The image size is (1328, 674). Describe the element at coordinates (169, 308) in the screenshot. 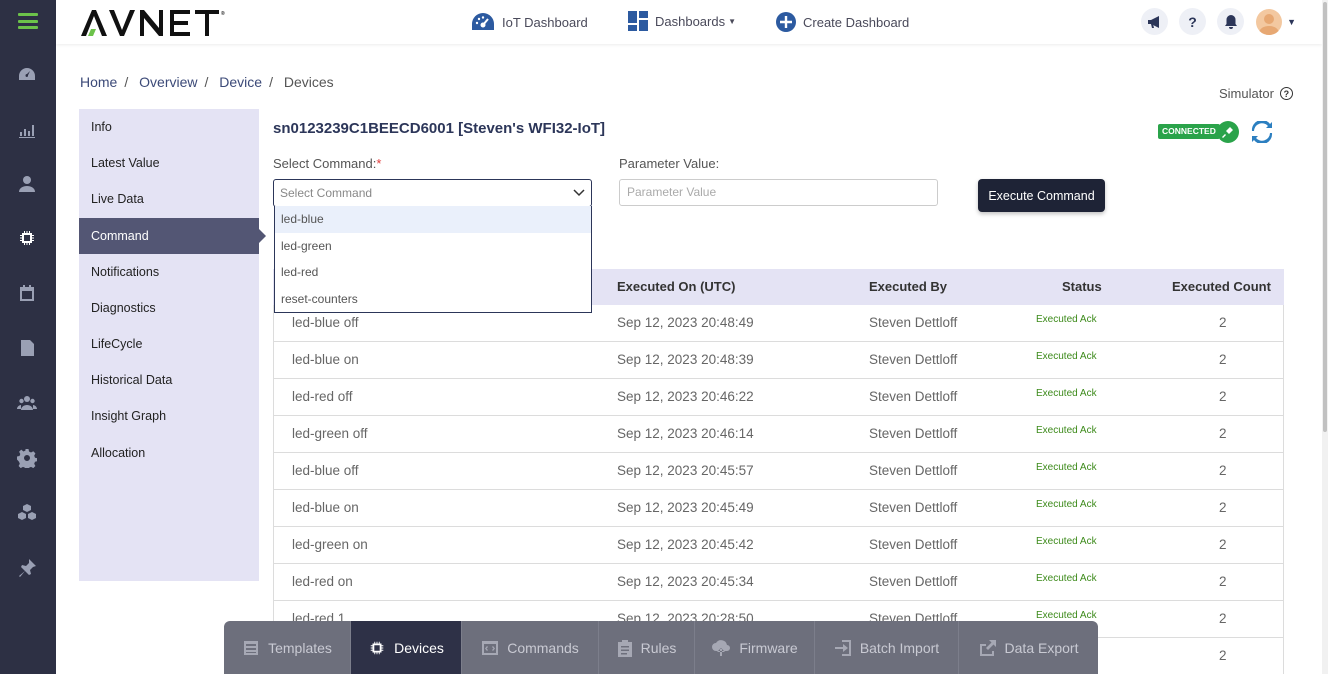

I see `side-menu-item-diagnostics: Diagnostics` at that location.